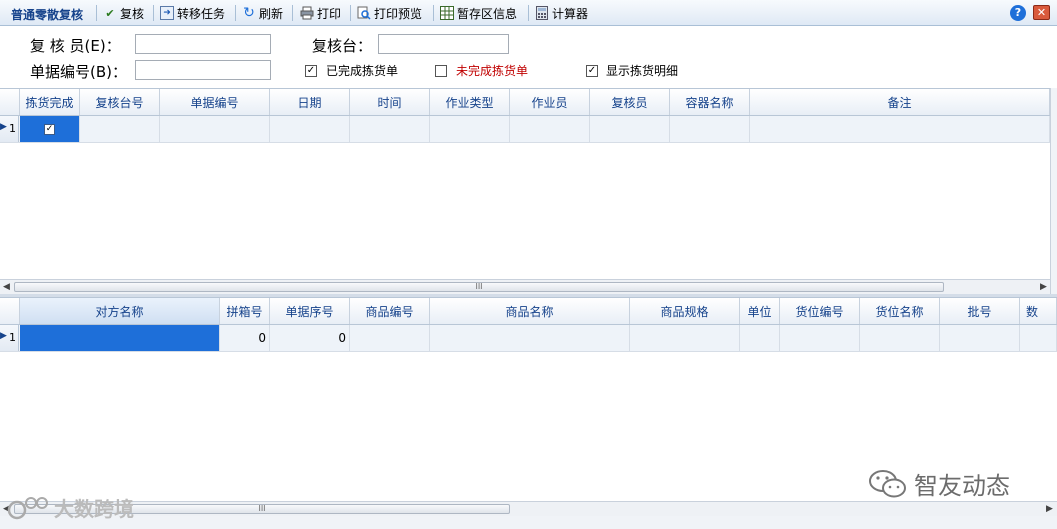 This screenshot has width=1057, height=529. What do you see at coordinates (310, 311) in the screenshot?
I see `col-doc-seq: 单据序号` at bounding box center [310, 311].